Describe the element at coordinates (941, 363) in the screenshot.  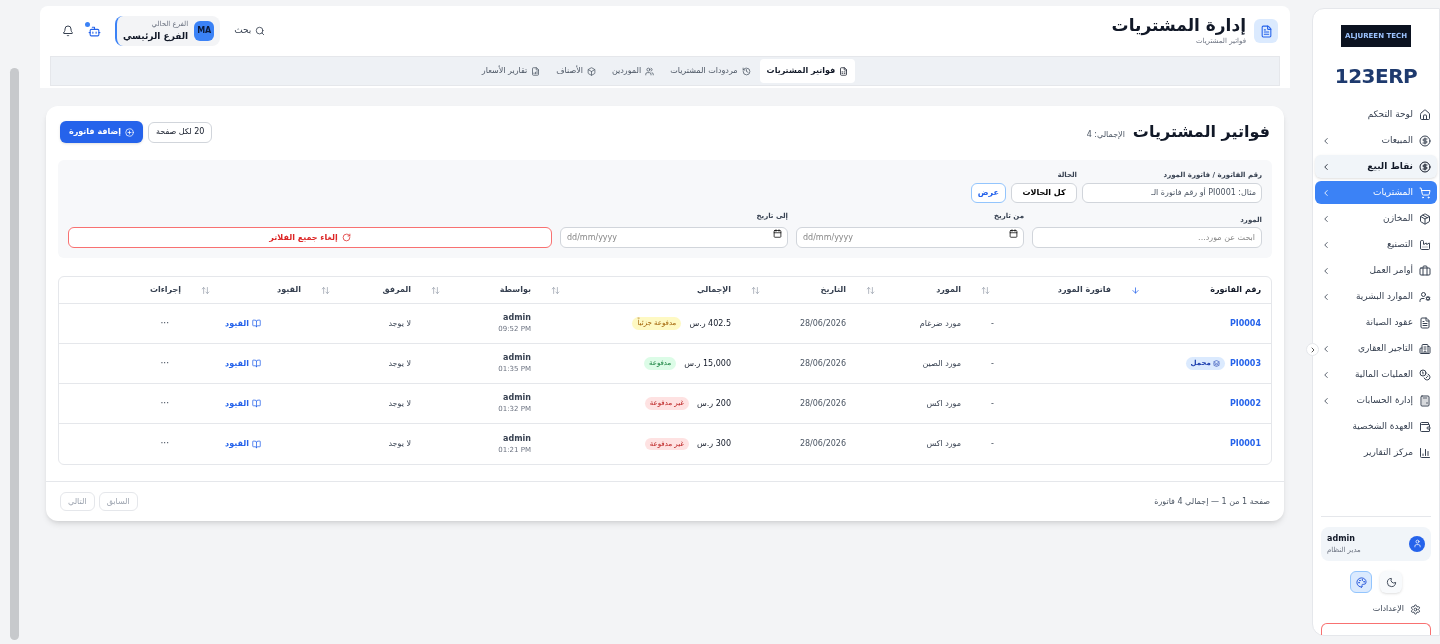
I see `table-cell: مورد الصين` at that location.